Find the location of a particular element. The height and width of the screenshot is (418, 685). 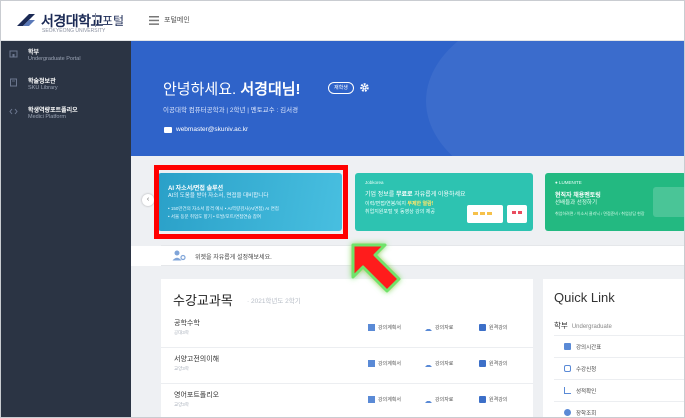

widget-notice-text: 위젯을 자유롭게 설정해보세요. is located at coordinates (233, 258).